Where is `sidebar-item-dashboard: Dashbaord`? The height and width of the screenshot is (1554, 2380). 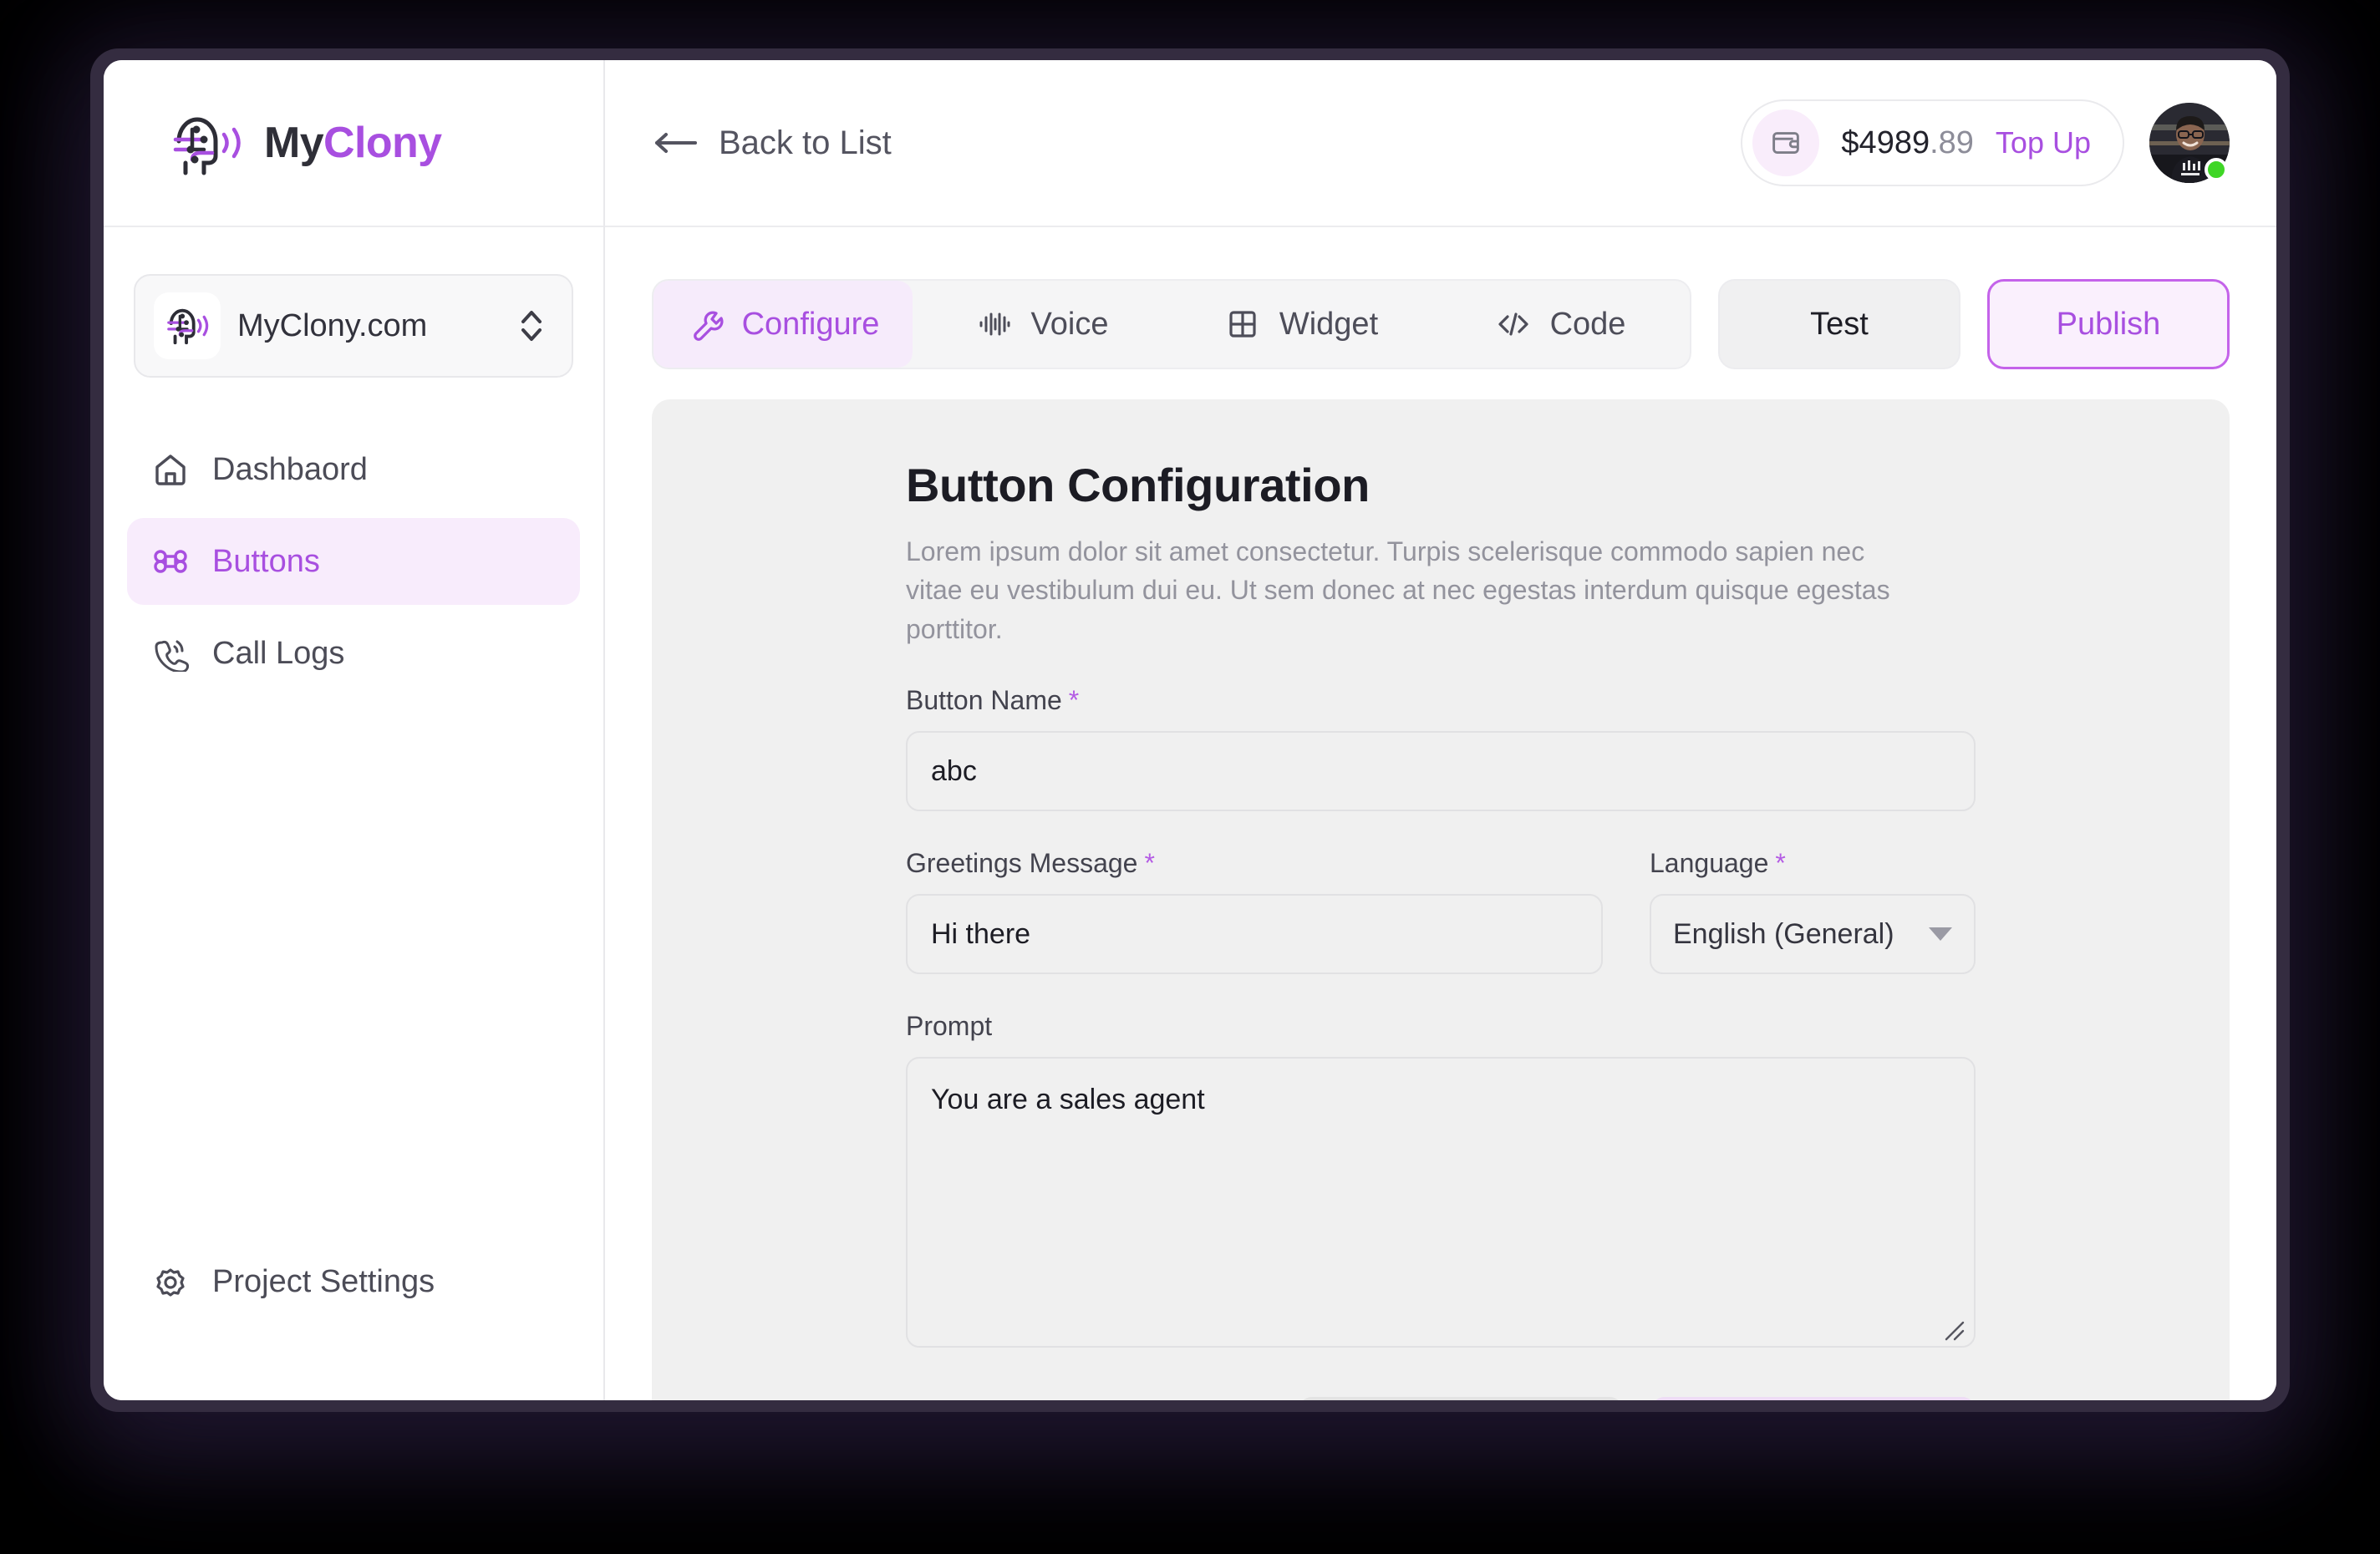 sidebar-item-dashboard: Dashbaord is located at coordinates (353, 469).